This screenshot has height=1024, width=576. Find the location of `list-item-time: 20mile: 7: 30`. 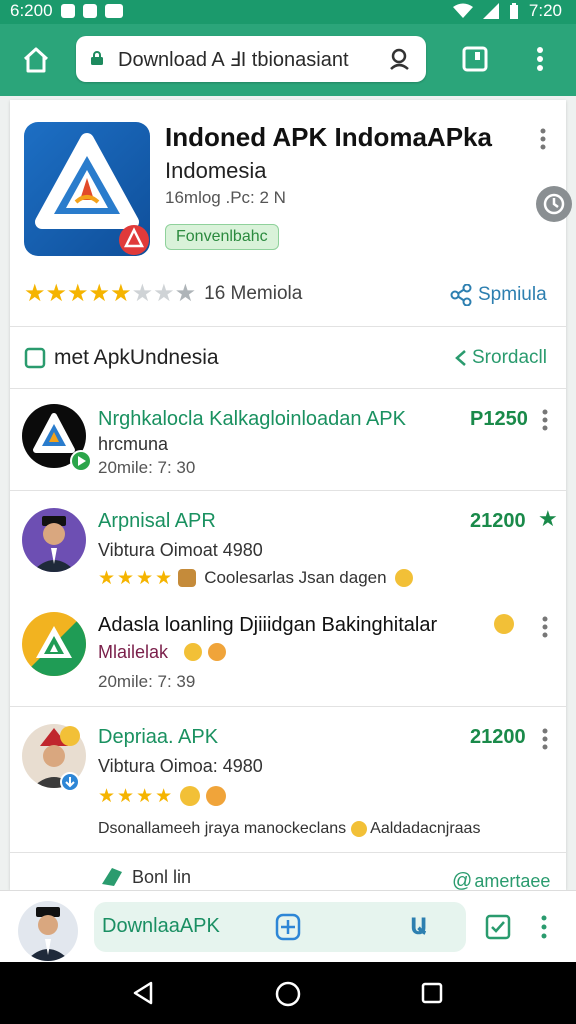

list-item-time: 20mile: 7: 30 is located at coordinates (147, 467).